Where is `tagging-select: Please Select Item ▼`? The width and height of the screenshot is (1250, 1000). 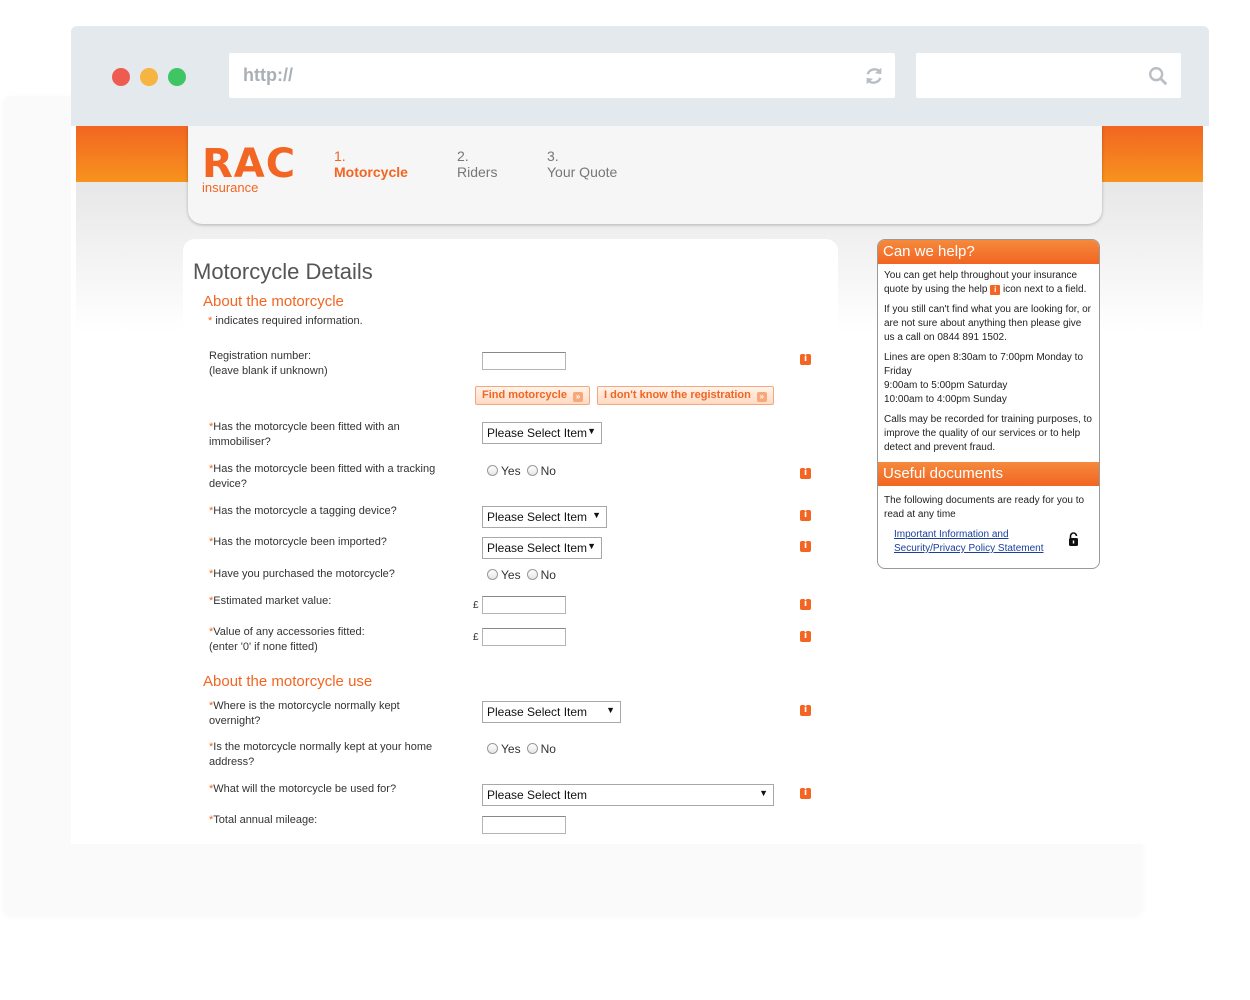
tagging-select: Please Select Item ▼ is located at coordinates (544, 517).